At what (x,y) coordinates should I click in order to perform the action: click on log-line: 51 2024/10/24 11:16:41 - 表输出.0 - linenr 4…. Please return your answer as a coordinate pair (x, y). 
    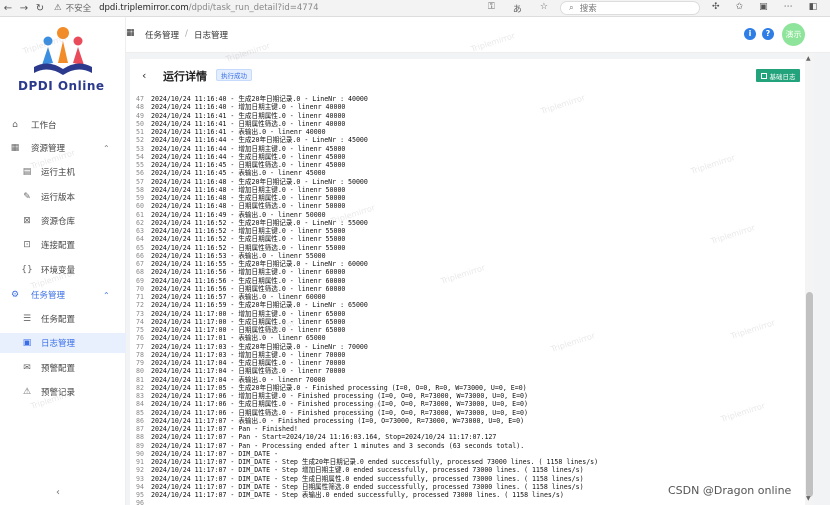
    Looking at the image, I should click on (228, 132).